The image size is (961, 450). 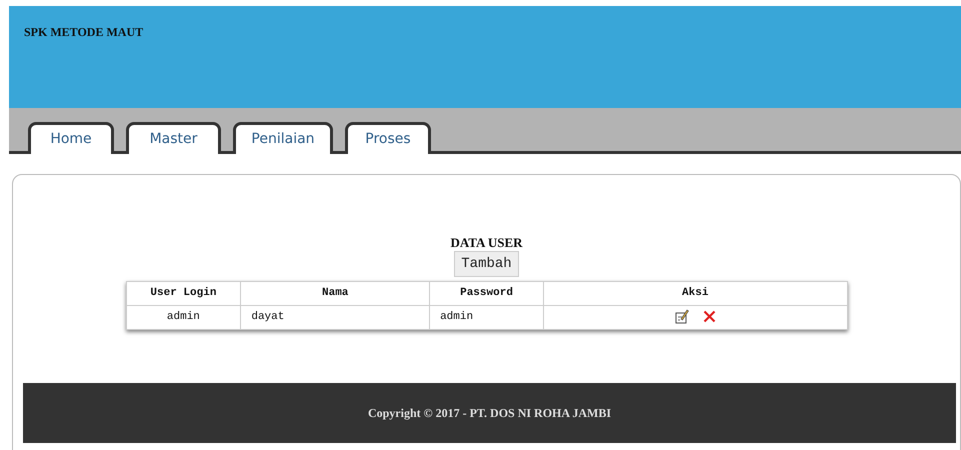 I want to click on column-header: Password, so click(x=487, y=294).